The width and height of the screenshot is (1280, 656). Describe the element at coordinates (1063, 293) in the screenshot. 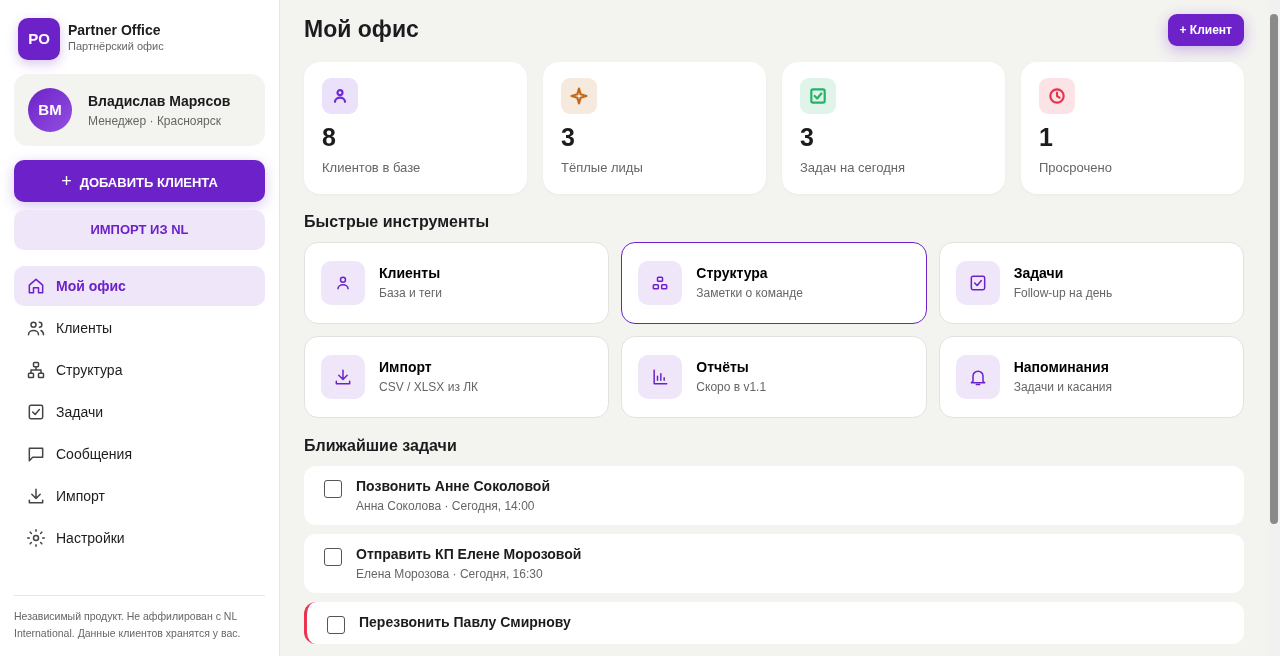

I see `tool-subtitle: Follow-up на день` at that location.